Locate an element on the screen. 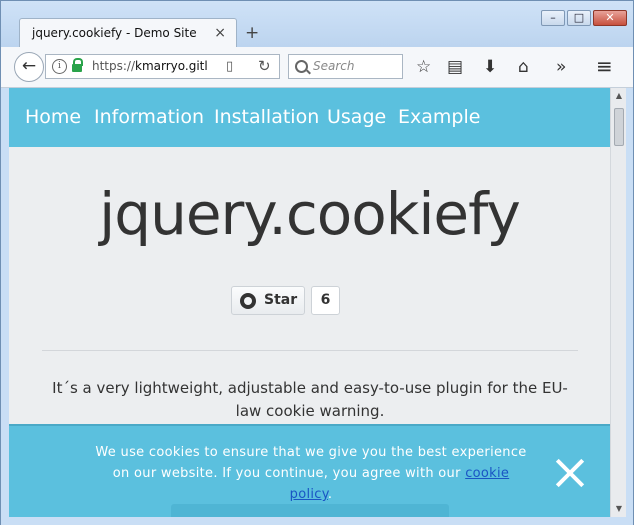 The image size is (634, 525). vertical-scrollbar: ▲ ▼ is located at coordinates (618, 302).